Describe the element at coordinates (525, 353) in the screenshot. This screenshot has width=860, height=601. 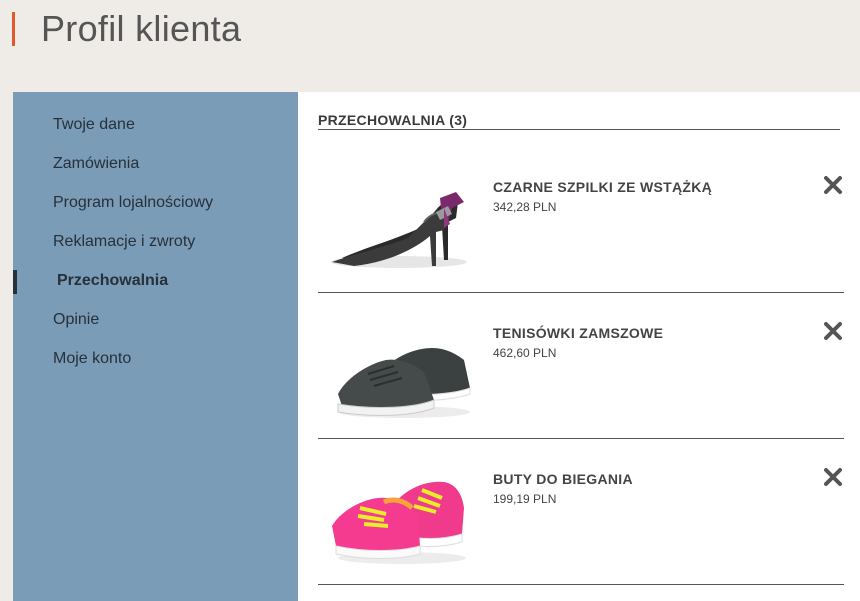
I see `product-price: 462,60 PLN` at that location.